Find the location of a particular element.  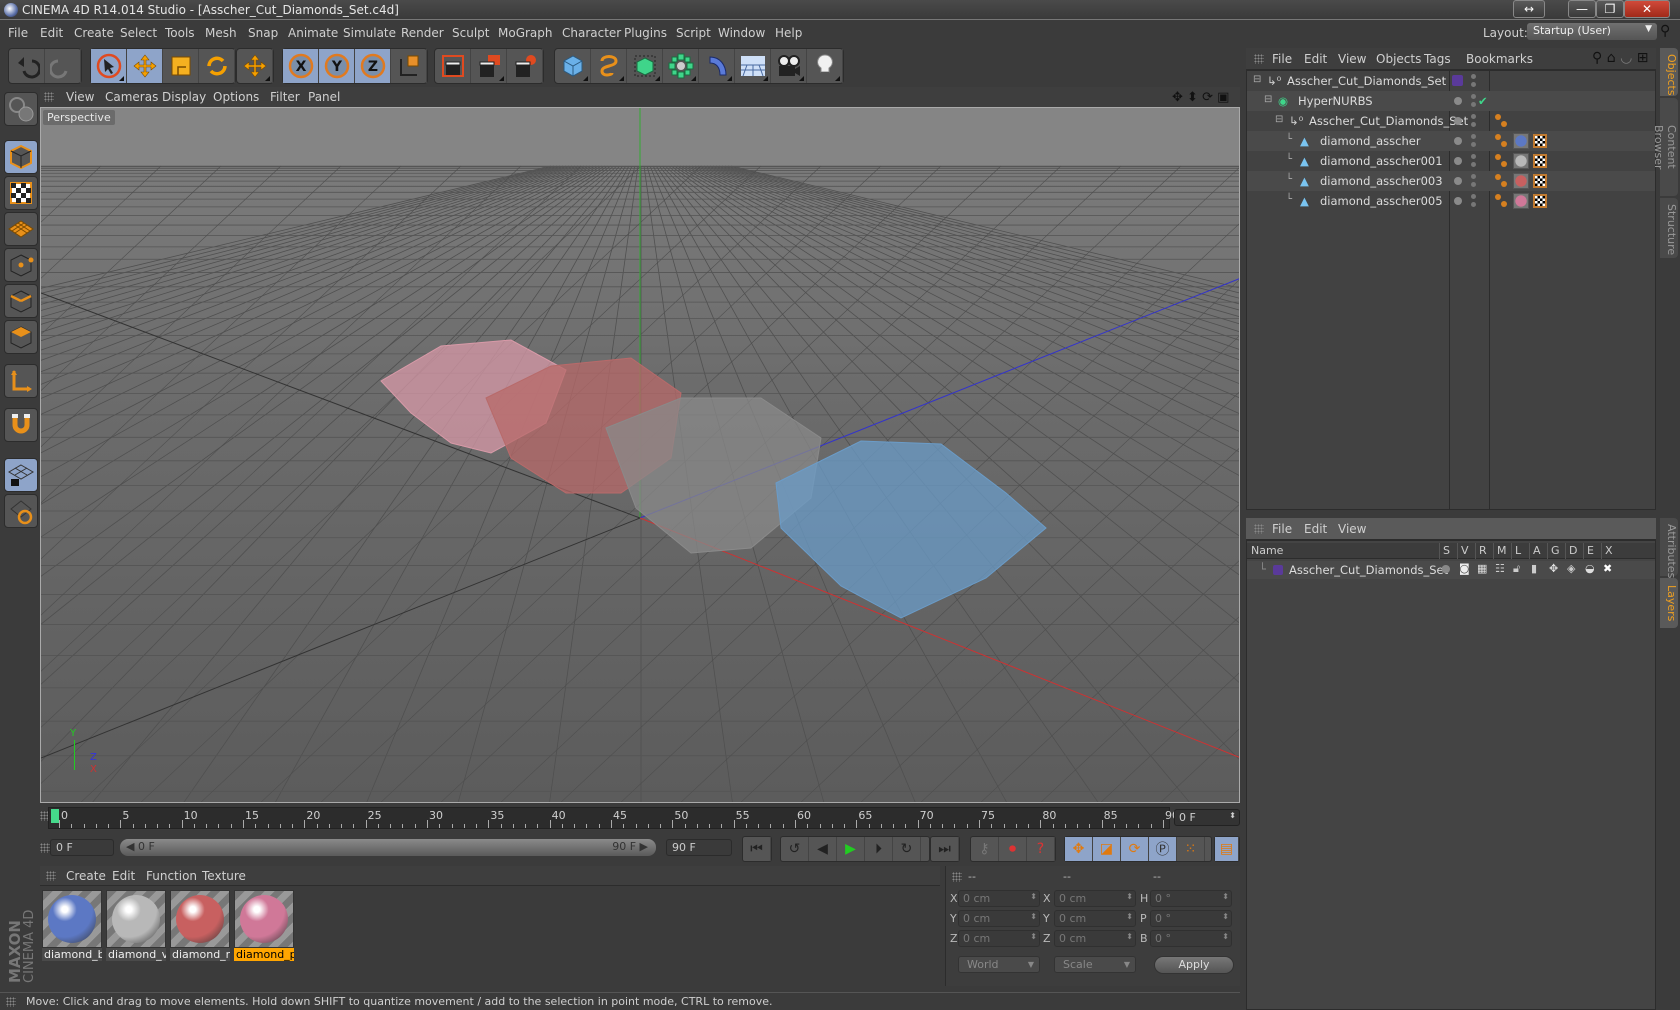

menu-help: Help is located at coordinates (788, 33).